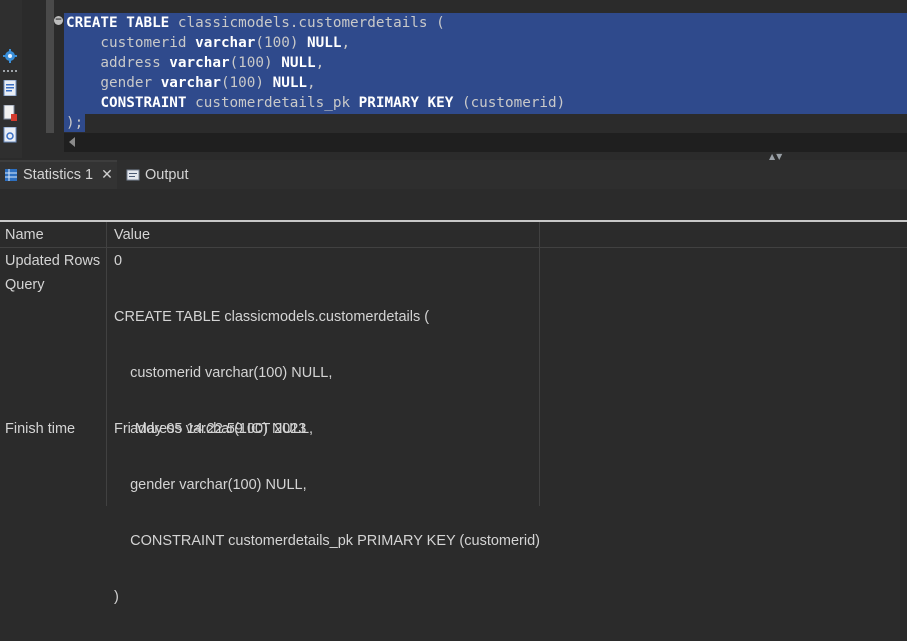 This screenshot has width=907, height=641. I want to click on column-header-value: Value, so click(132, 235).